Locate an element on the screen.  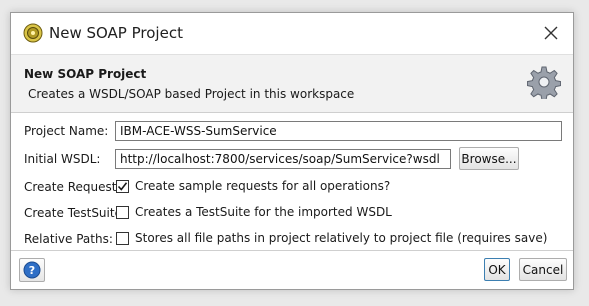
close-icon is located at coordinates (551, 33).